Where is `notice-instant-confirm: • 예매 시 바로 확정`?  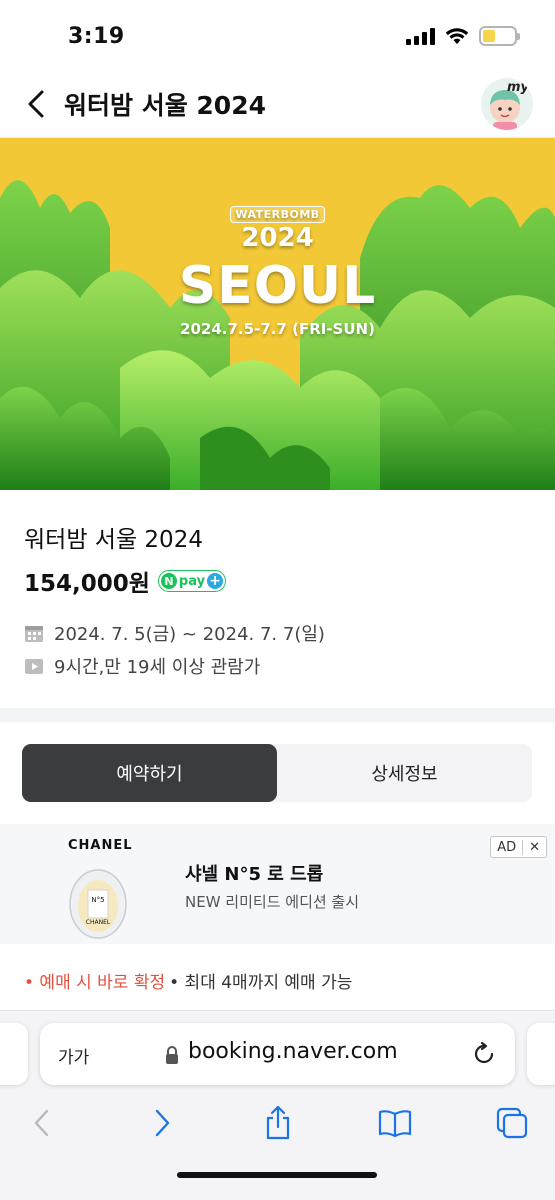 notice-instant-confirm: • 예매 시 바로 확정 is located at coordinates (95, 983).